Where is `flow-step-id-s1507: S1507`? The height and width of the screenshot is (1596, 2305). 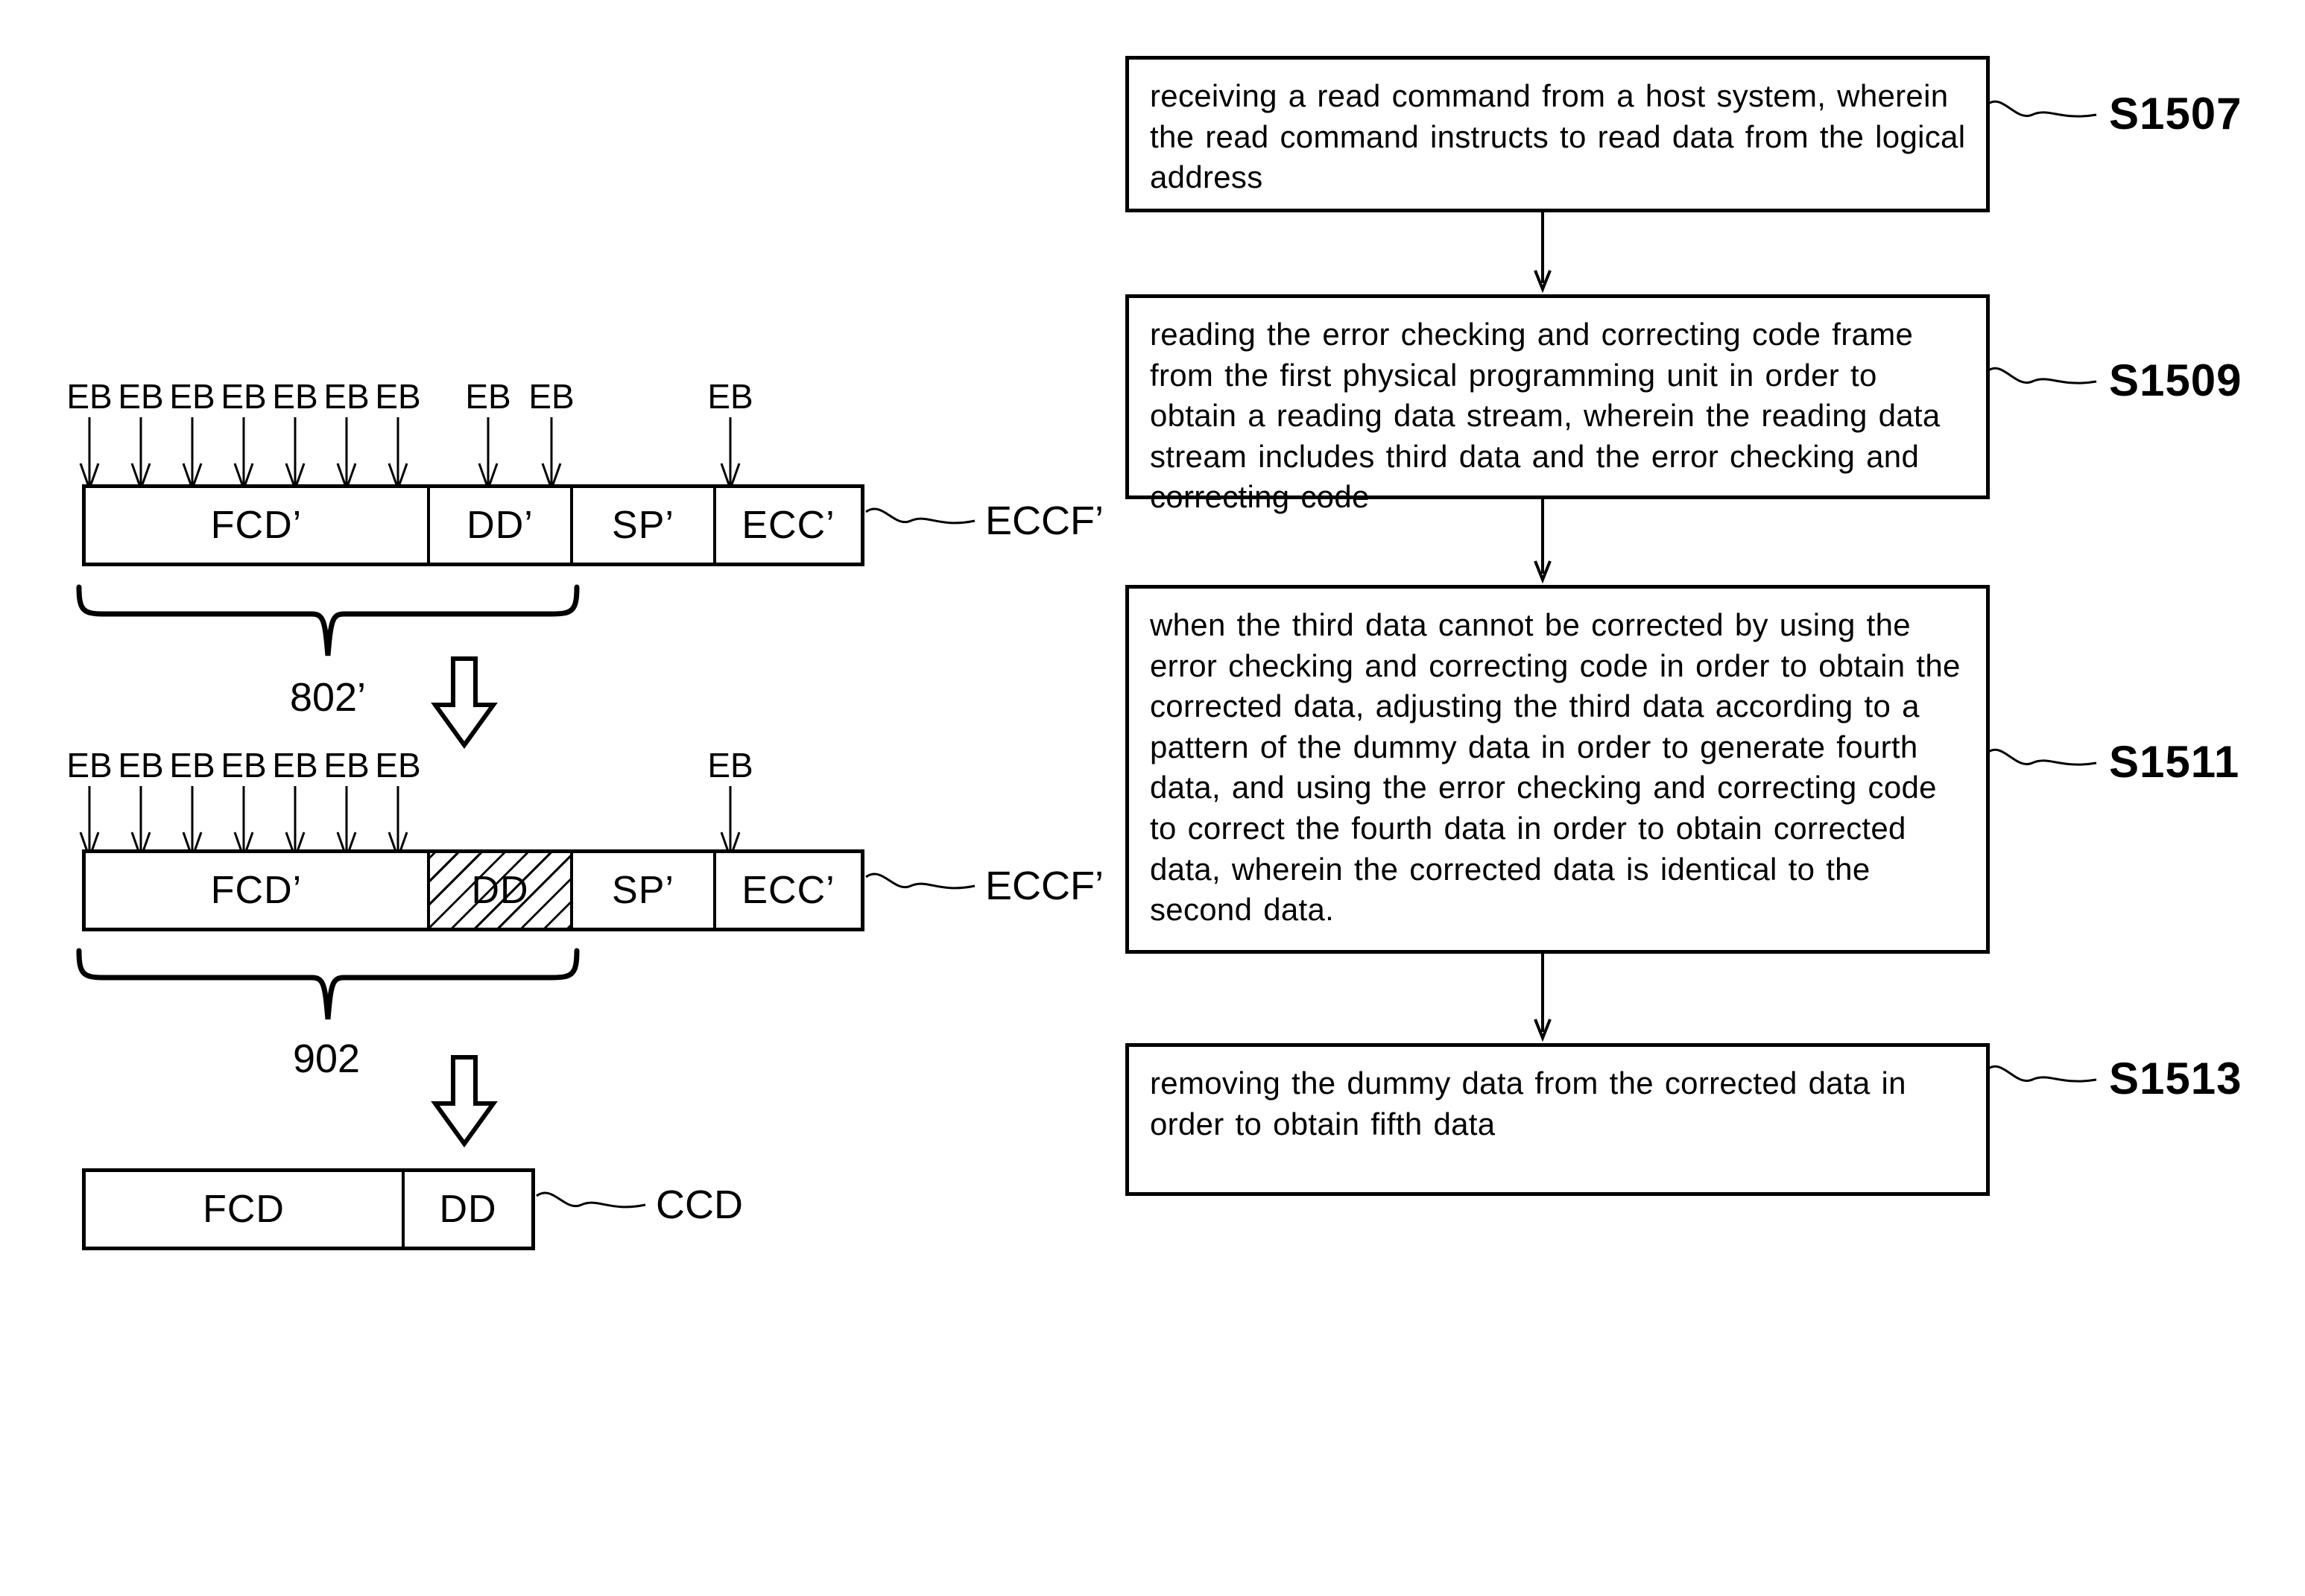
flow-step-id-s1507: S1507 is located at coordinates (2175, 114).